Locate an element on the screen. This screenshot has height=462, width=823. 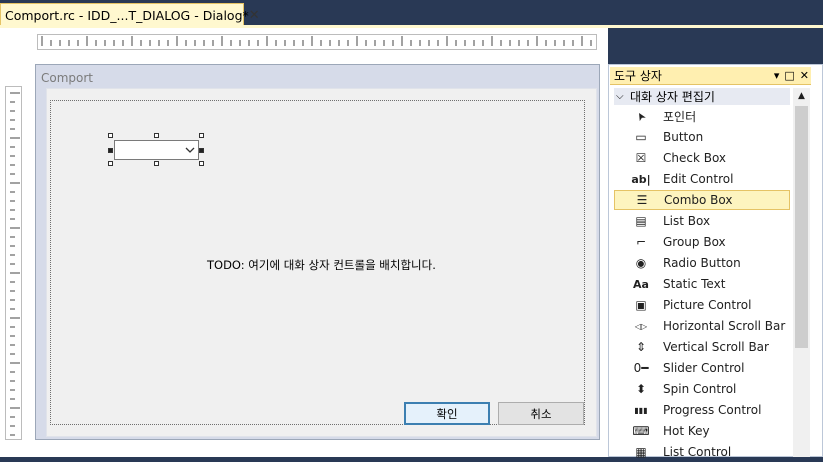
toolbox-item: ▭ Button is located at coordinates (702, 137).